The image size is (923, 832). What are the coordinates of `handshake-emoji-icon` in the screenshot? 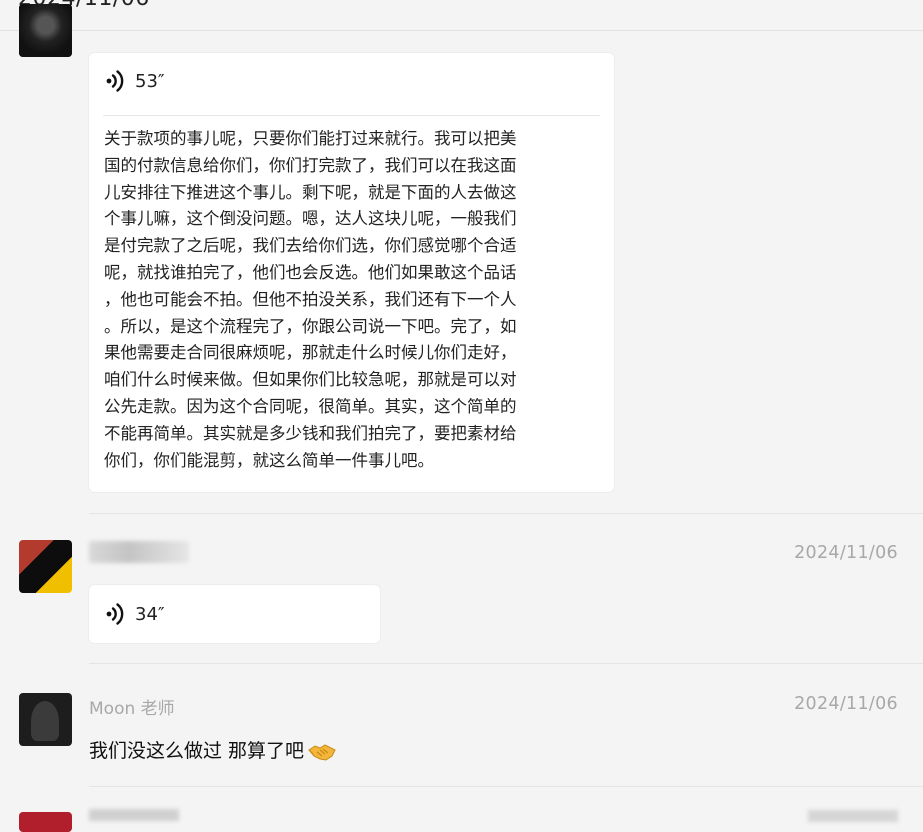 It's located at (322, 752).